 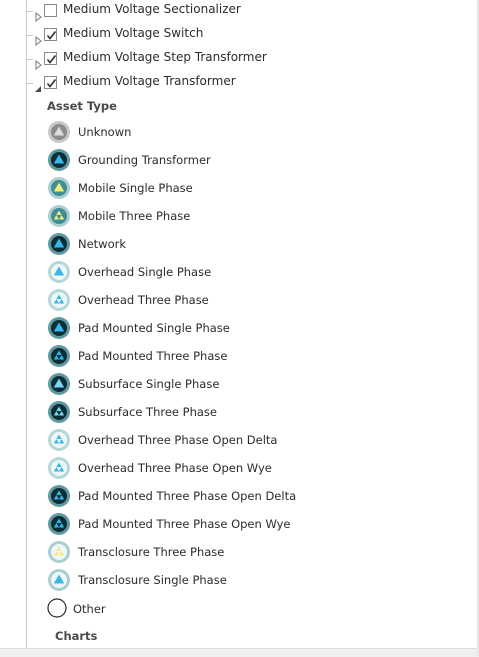 What do you see at coordinates (144, 160) in the screenshot?
I see `symbol-label: Grounding Transformer` at bounding box center [144, 160].